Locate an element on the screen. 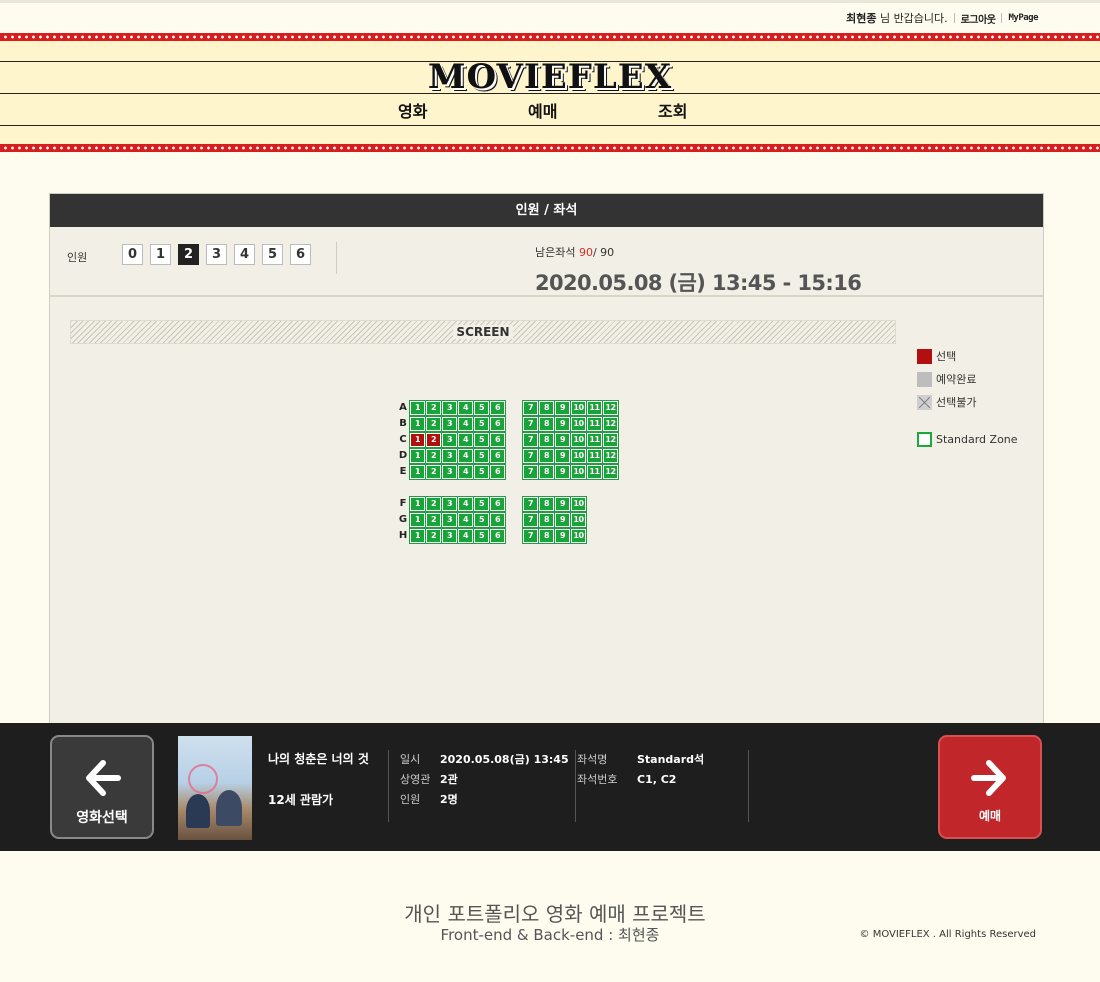  seat-c3: 3 is located at coordinates (449, 439).